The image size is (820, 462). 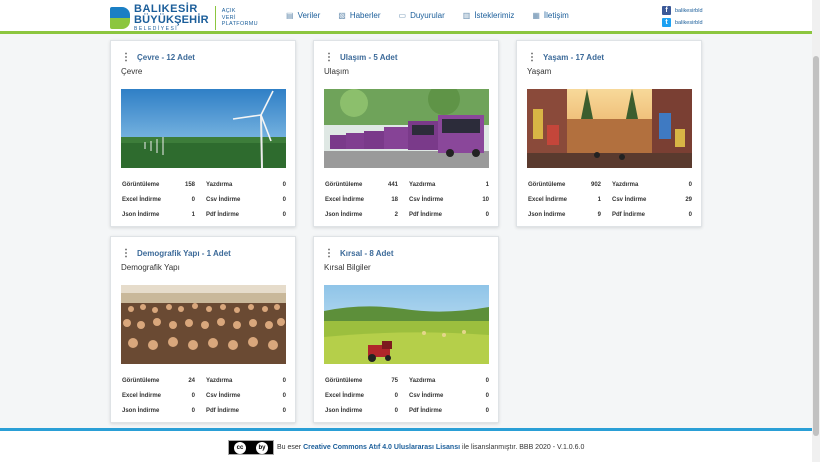 I want to click on scrollbar-thumb, so click(x=816, y=246).